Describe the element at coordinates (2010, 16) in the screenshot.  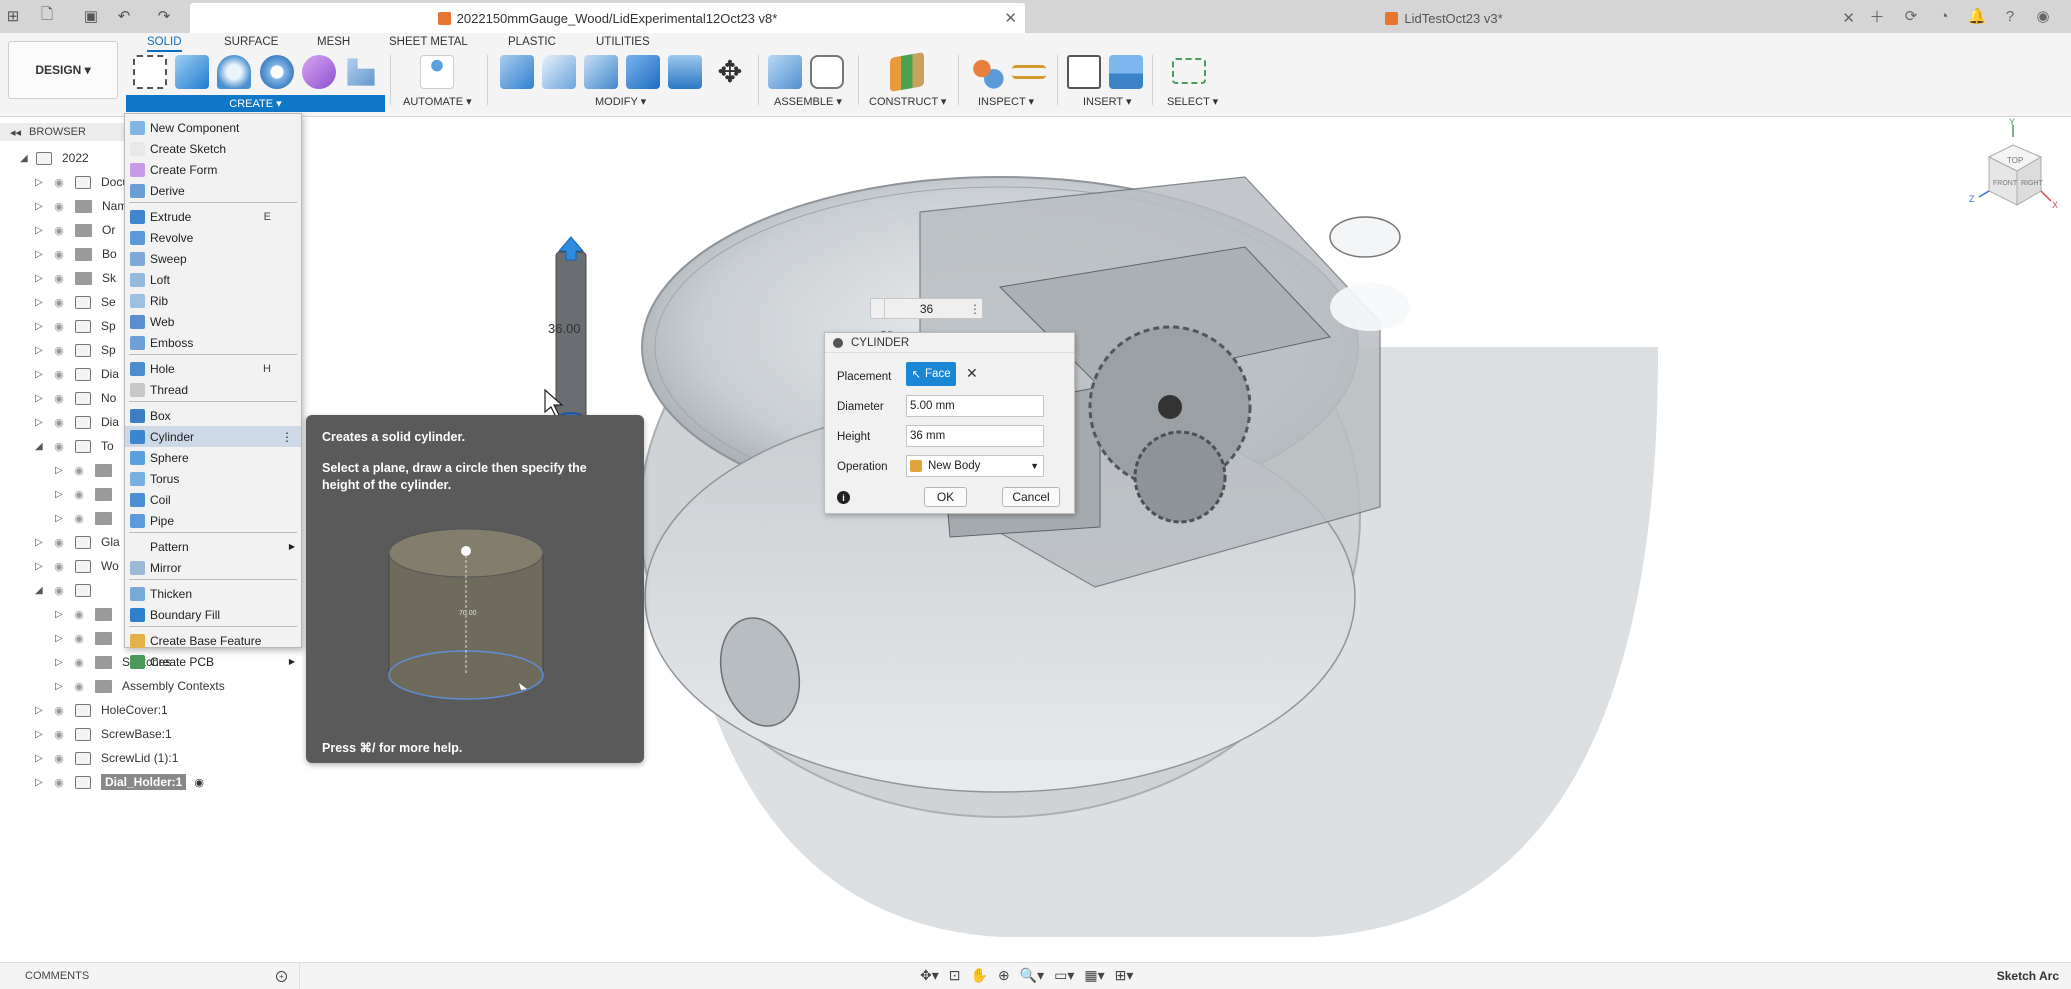
I see `help-icon: ?` at that location.